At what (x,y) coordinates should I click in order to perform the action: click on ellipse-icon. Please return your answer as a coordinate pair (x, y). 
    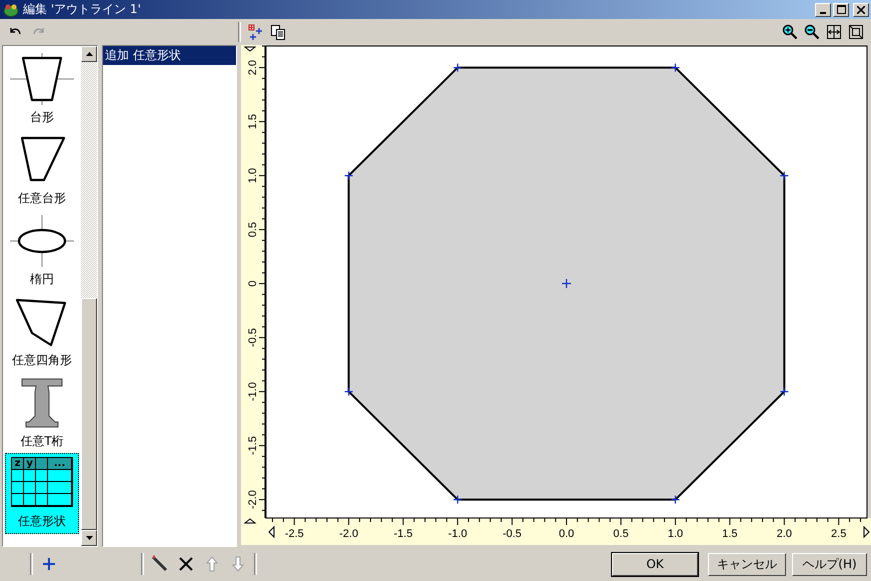
    Looking at the image, I should click on (42, 241).